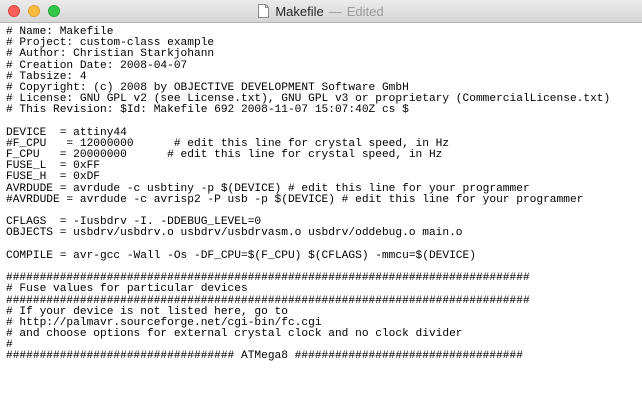 The image size is (642, 415). I want to click on edited-status: Edited, so click(365, 11).